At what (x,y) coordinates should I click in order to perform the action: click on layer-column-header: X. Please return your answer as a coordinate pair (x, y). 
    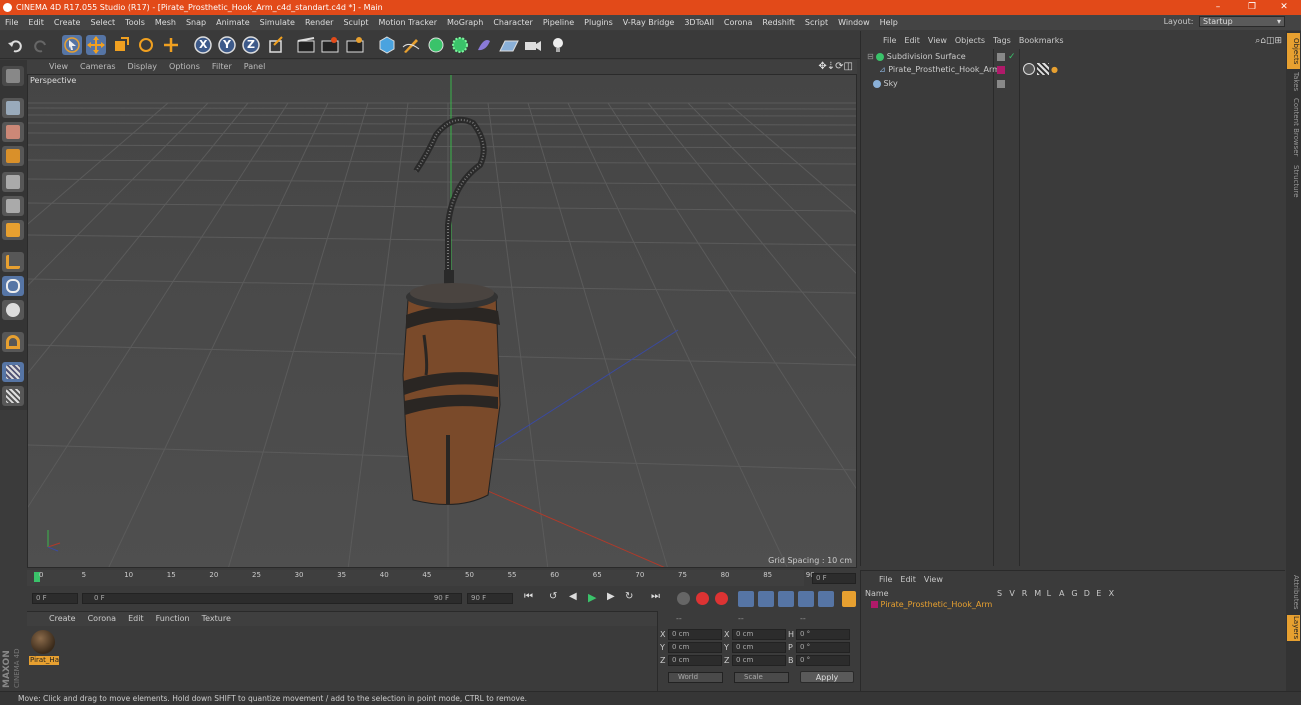
    Looking at the image, I should click on (1111, 593).